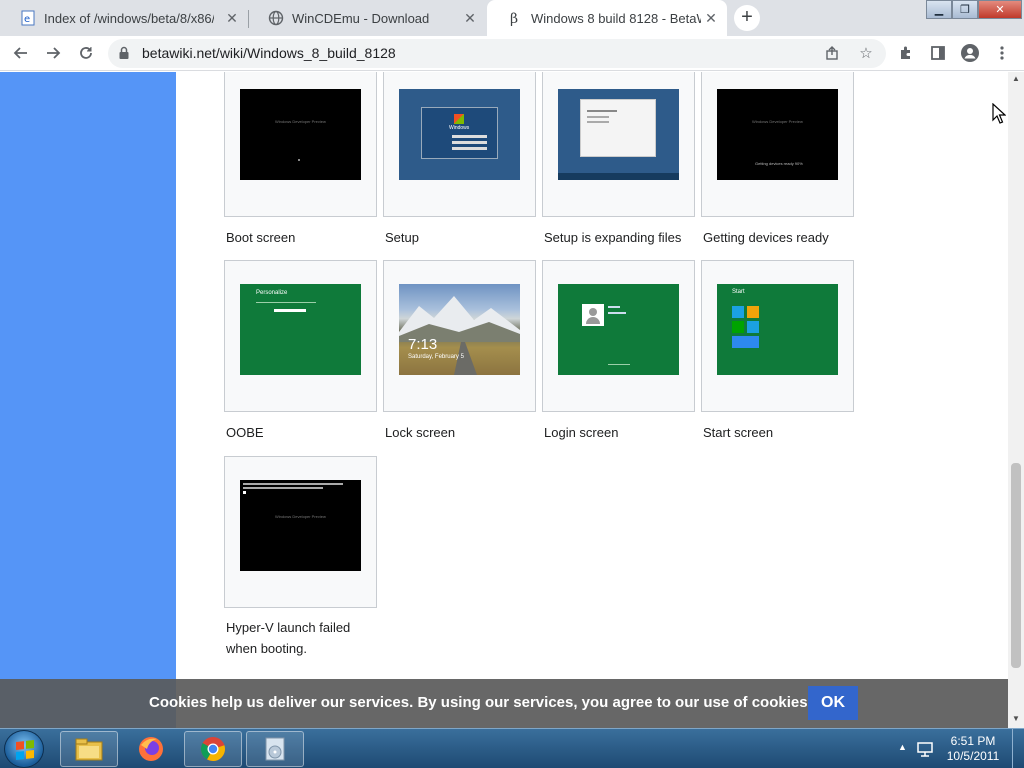 The height and width of the screenshot is (768, 1024). Describe the element at coordinates (361, 18) in the screenshot. I see `tab-title: WinCDEmu - Download` at that location.